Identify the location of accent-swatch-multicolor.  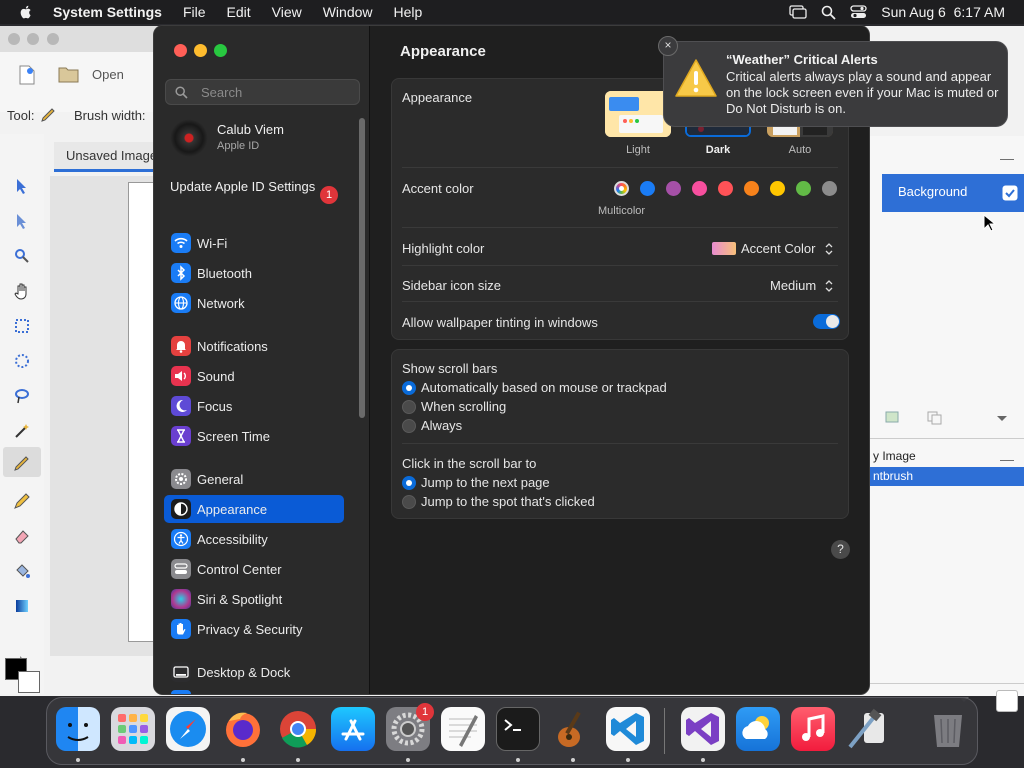
(621, 188).